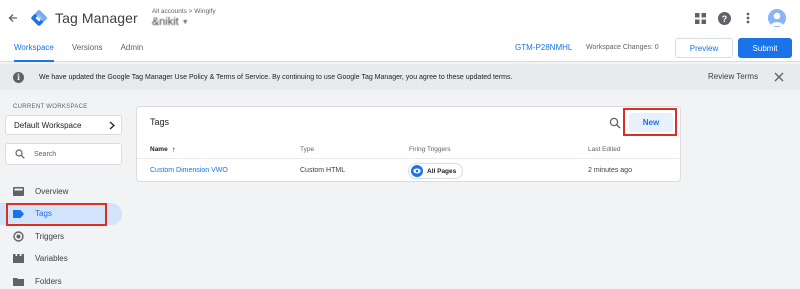 This screenshot has width=800, height=289. What do you see at coordinates (18, 77) in the screenshot?
I see `info-icon: i` at bounding box center [18, 77].